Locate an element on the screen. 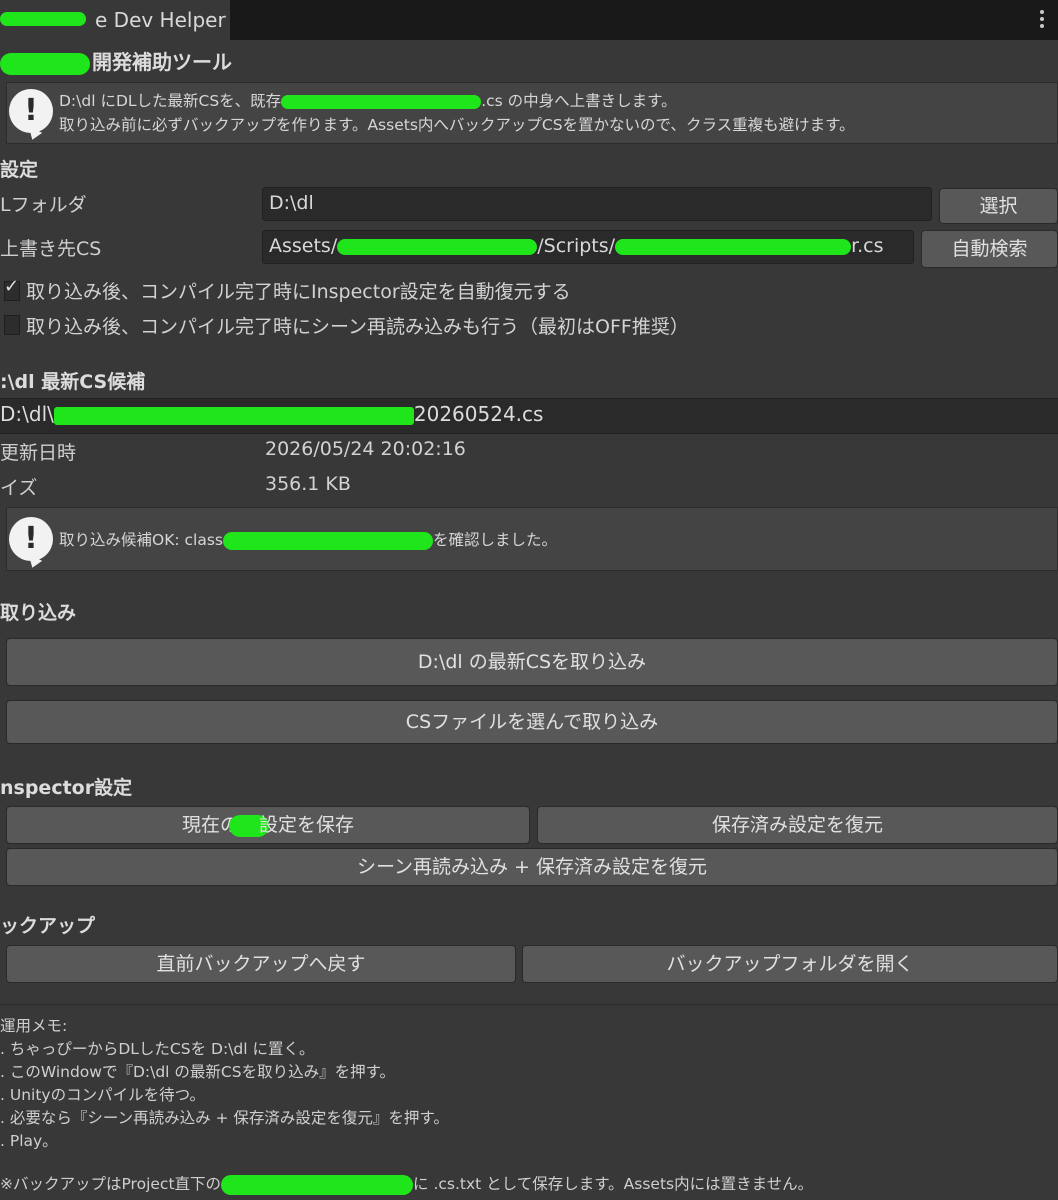 The height and width of the screenshot is (1200, 1058). window-tab: e Dev Helper is located at coordinates (115, 20).